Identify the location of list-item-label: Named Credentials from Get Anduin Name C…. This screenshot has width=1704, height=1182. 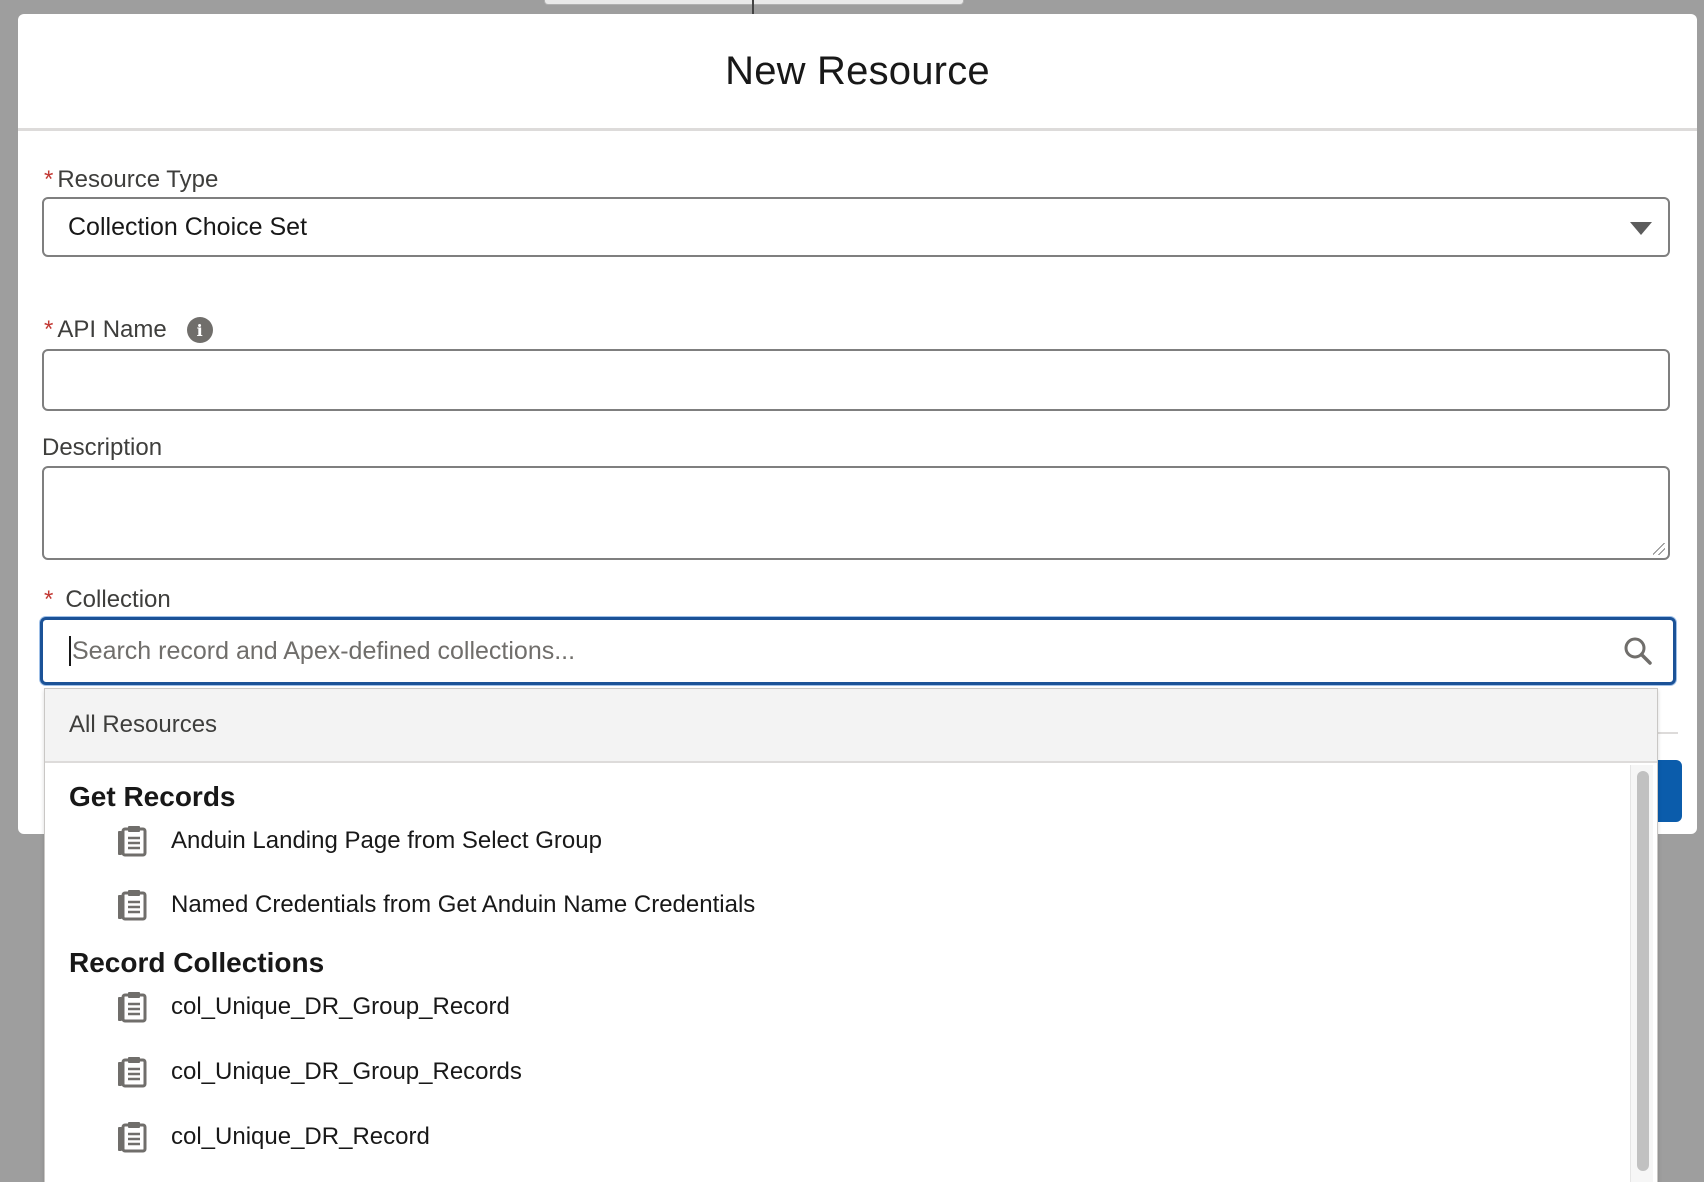
(463, 904).